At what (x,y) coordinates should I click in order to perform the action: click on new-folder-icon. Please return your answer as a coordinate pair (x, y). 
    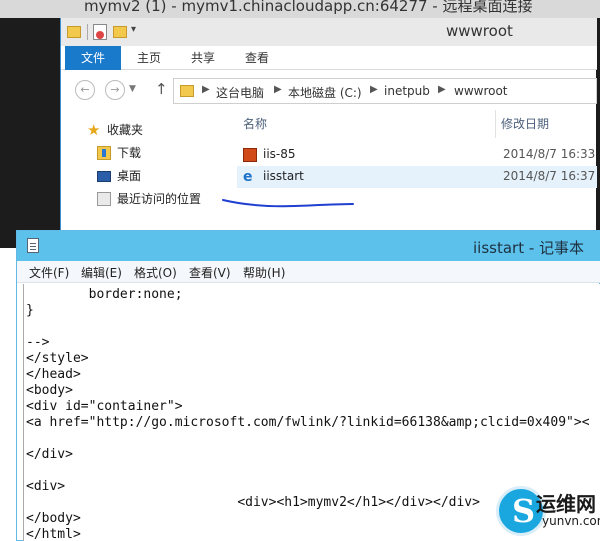
    Looking at the image, I should click on (120, 32).